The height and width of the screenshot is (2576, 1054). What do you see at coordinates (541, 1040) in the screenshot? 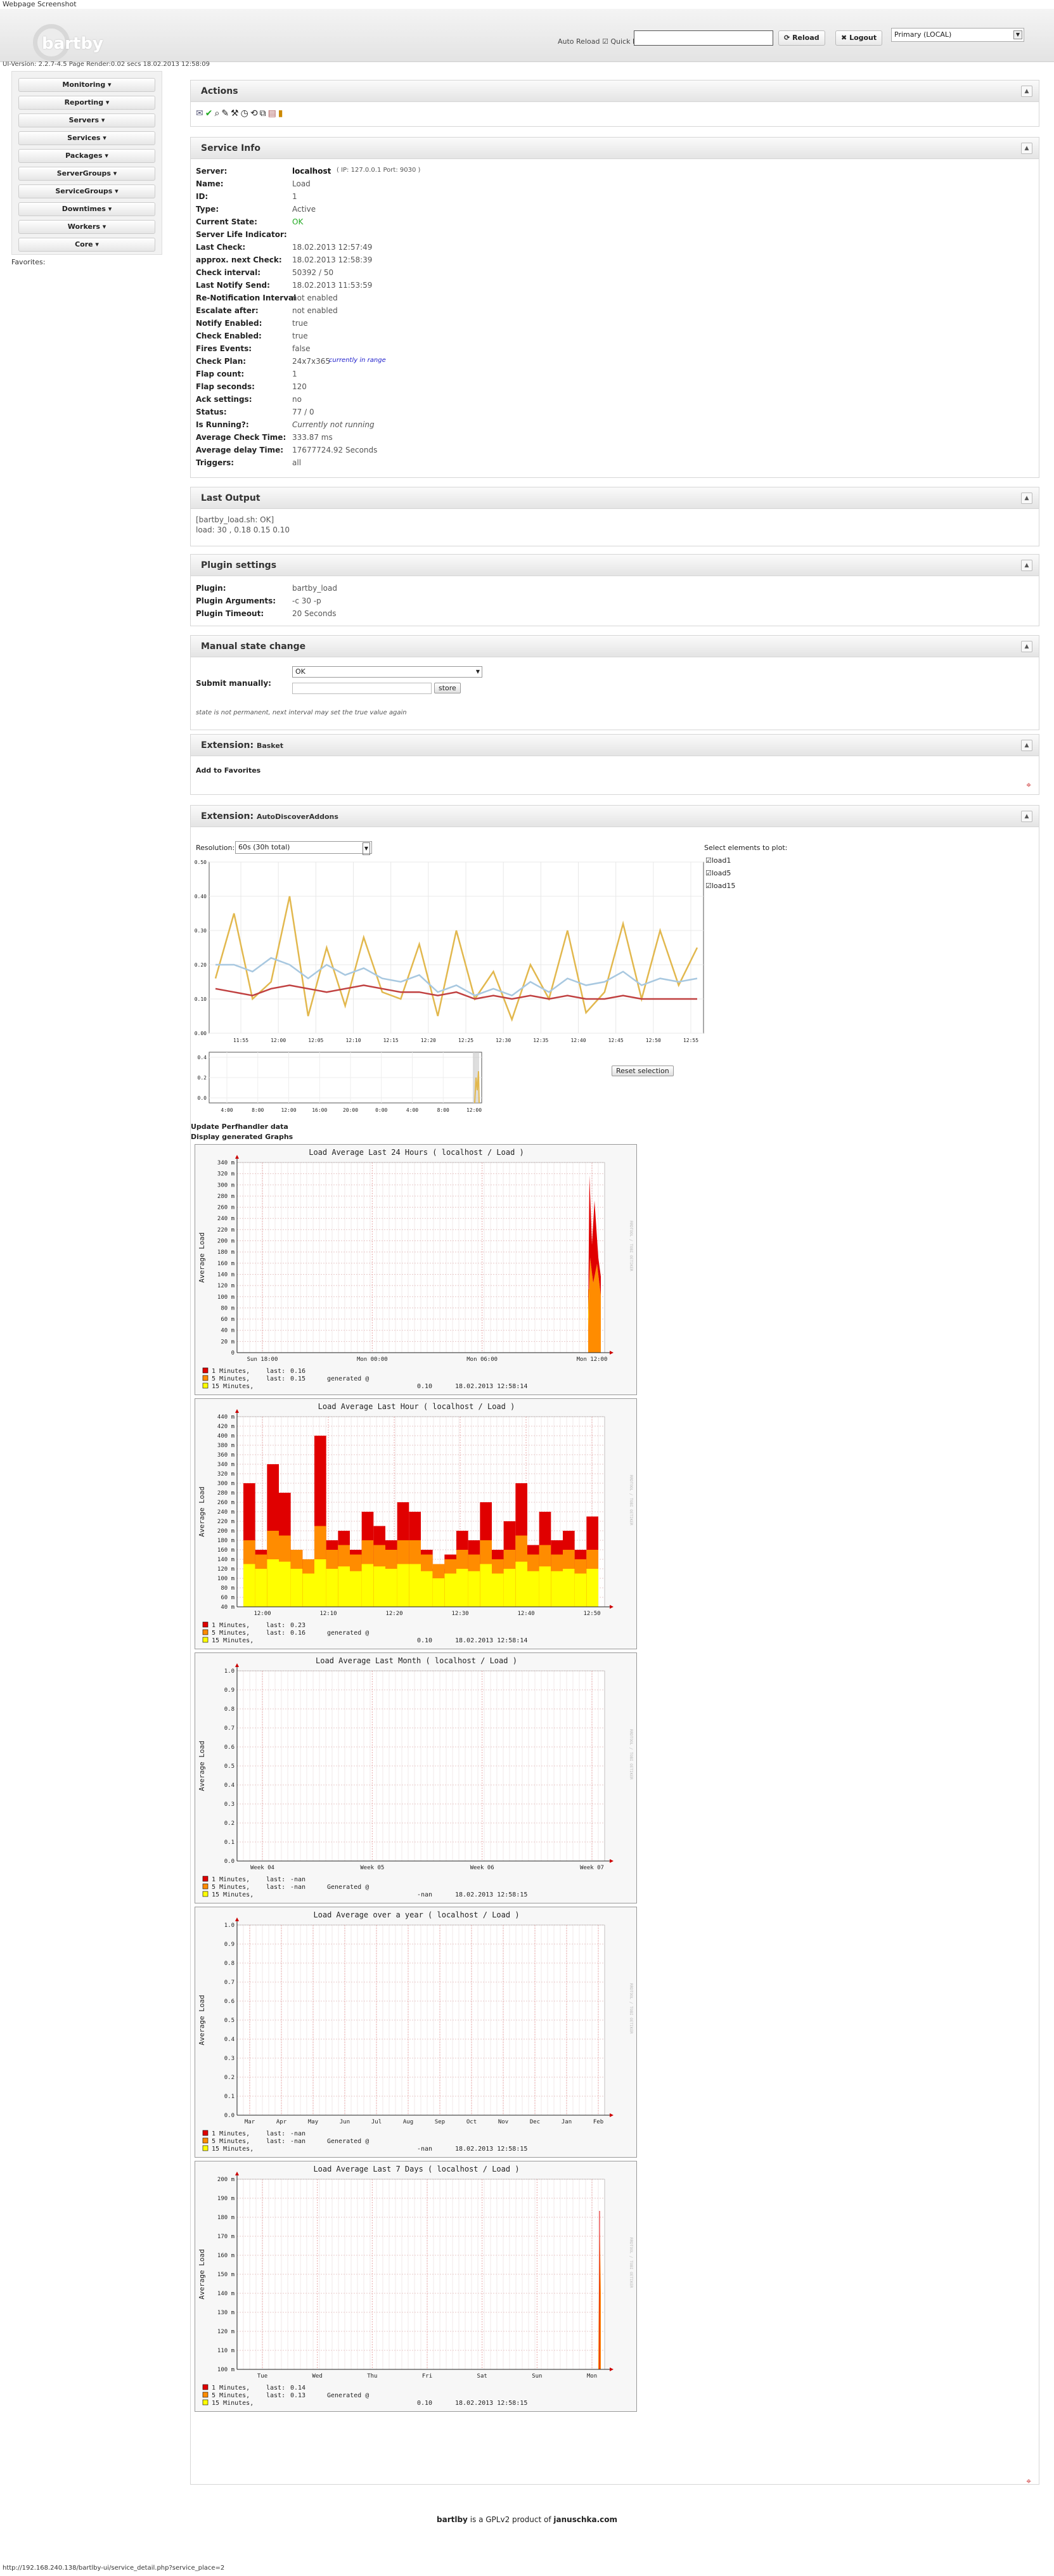
I see `x-tick-label: 12:35` at bounding box center [541, 1040].